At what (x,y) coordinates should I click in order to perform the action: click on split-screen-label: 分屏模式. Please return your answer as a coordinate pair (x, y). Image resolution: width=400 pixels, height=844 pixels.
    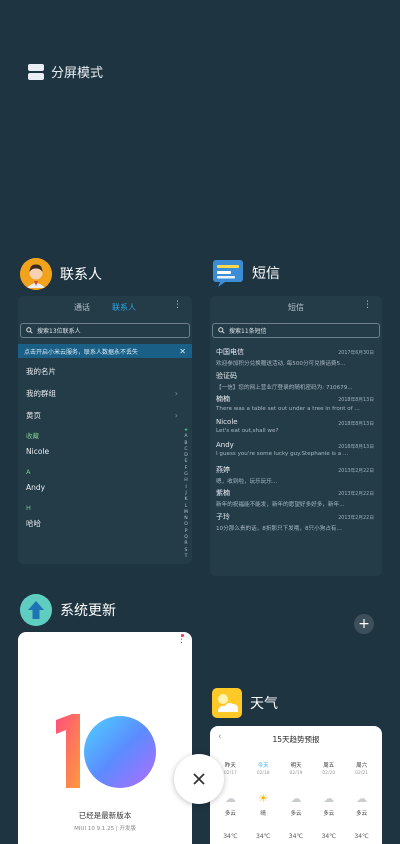
    Looking at the image, I should click on (77, 73).